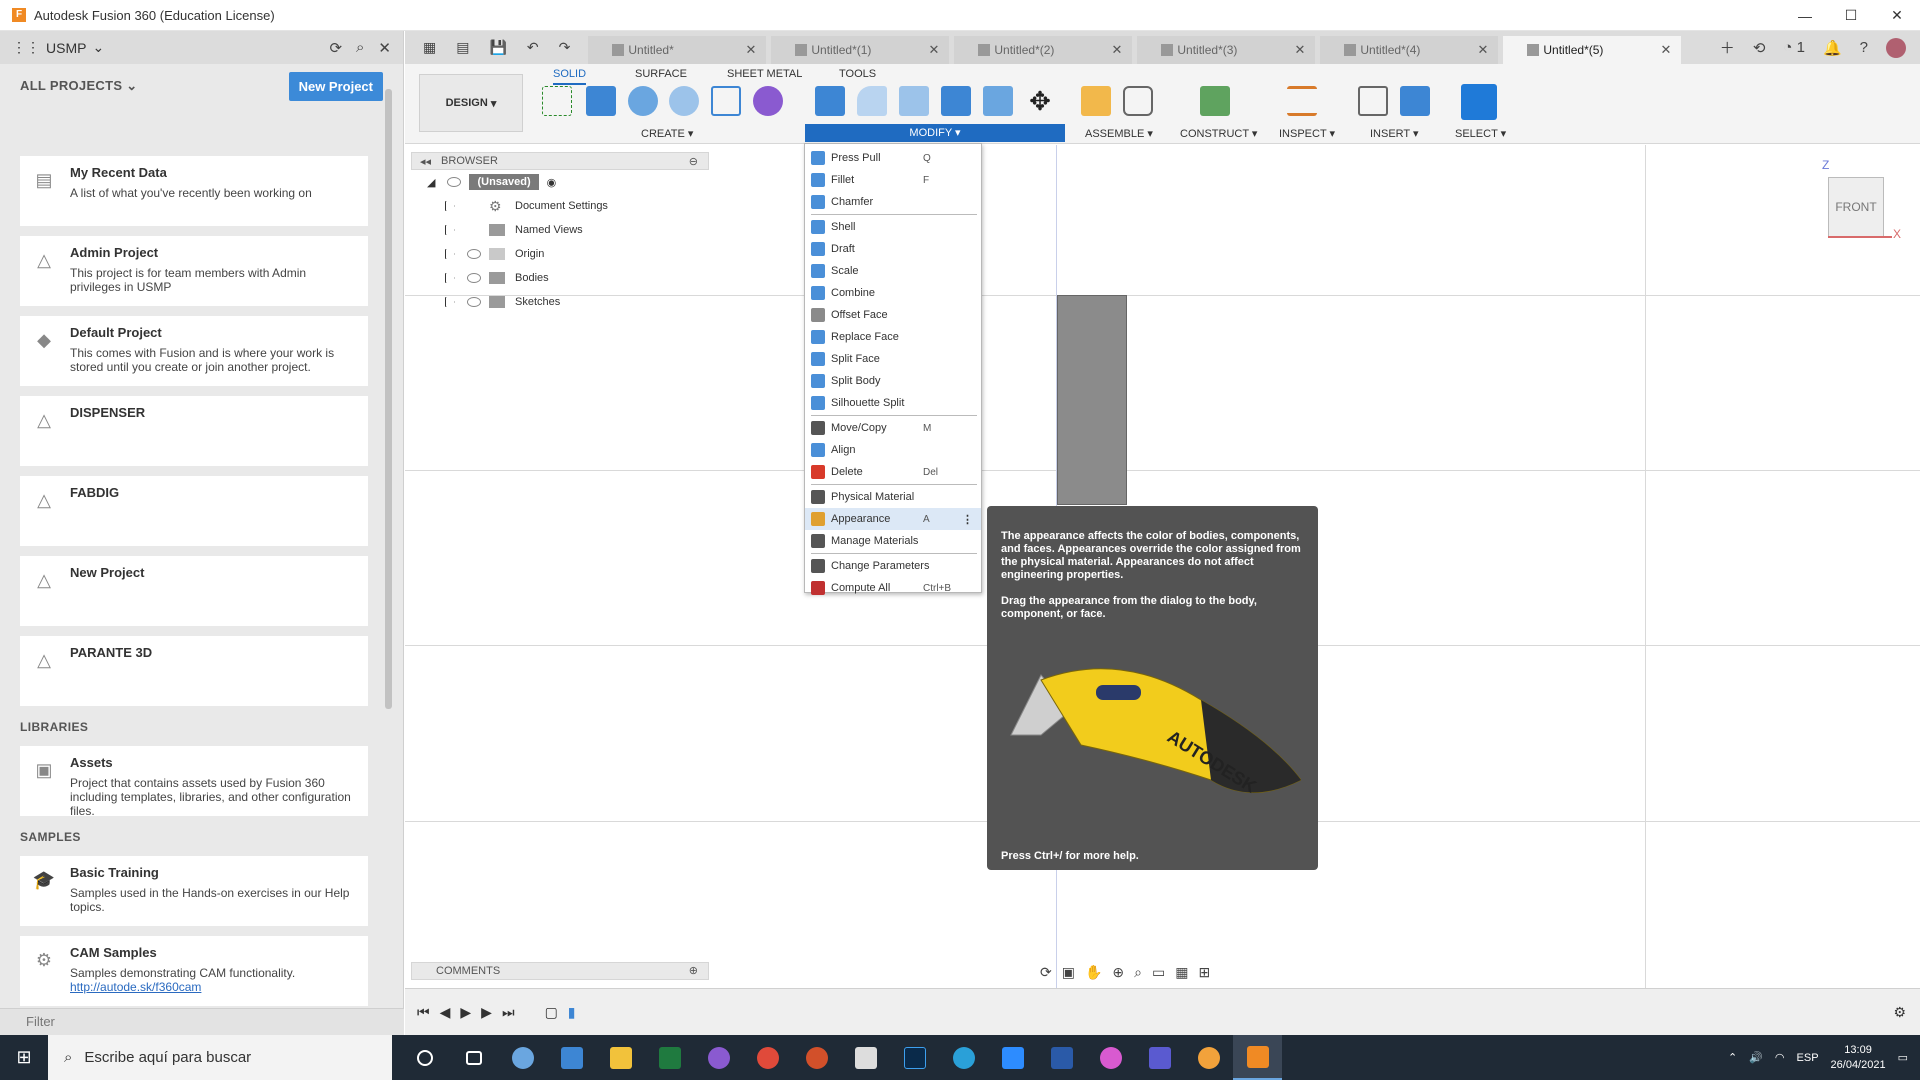 The image size is (1920, 1080). What do you see at coordinates (194, 511) in the screenshot?
I see `project-card: △ FABDIG` at bounding box center [194, 511].